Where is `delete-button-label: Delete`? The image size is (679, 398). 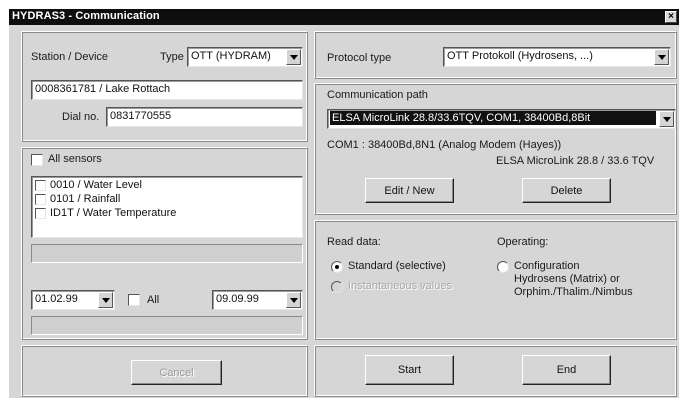 delete-button-label: Delete is located at coordinates (566, 190).